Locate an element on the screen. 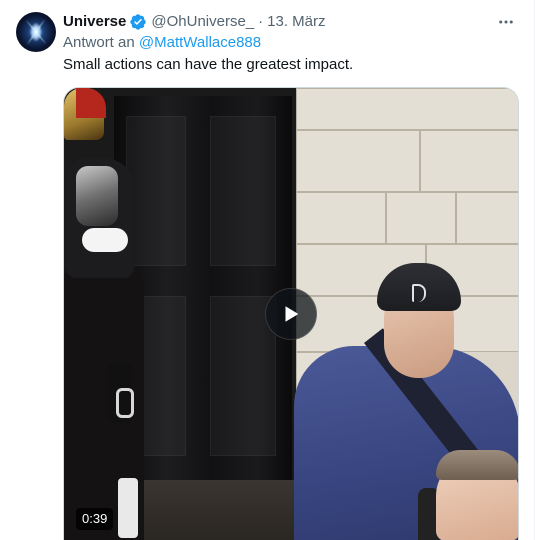  tweet-header: Universe @OhUniverse_ · 13. März is located at coordinates (194, 22).